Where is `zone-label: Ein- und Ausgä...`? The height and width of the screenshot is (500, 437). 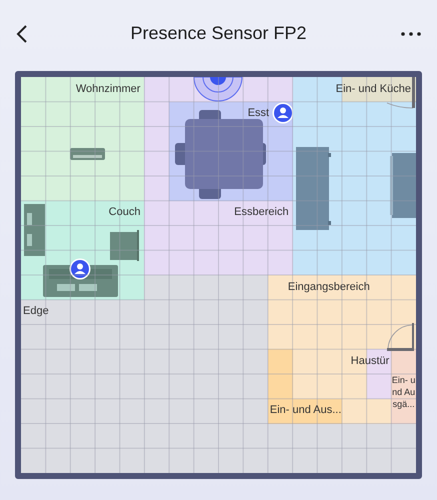 zone-label: Ein- und Ausgä... is located at coordinates (403, 392).